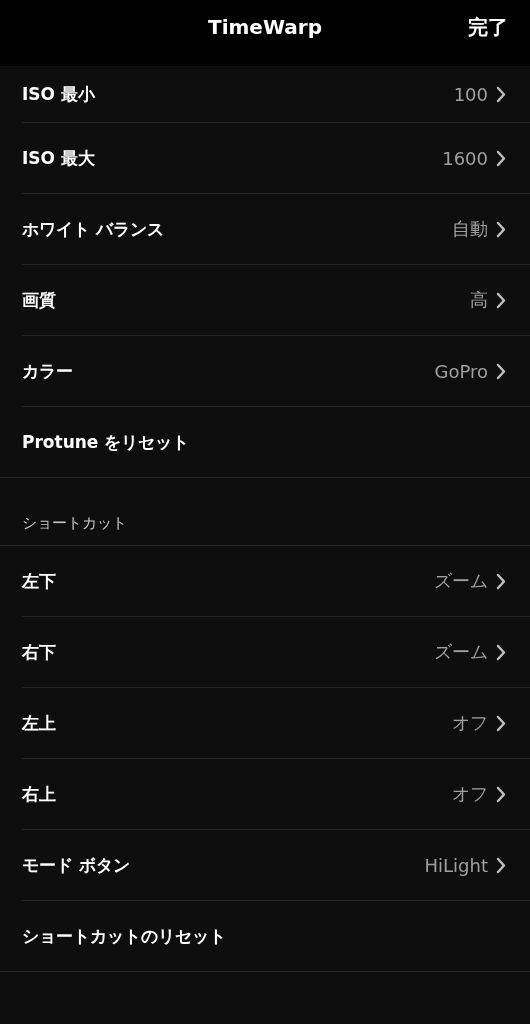 The image size is (530, 1024). What do you see at coordinates (39, 300) in the screenshot?
I see `setting-label: 画質` at bounding box center [39, 300].